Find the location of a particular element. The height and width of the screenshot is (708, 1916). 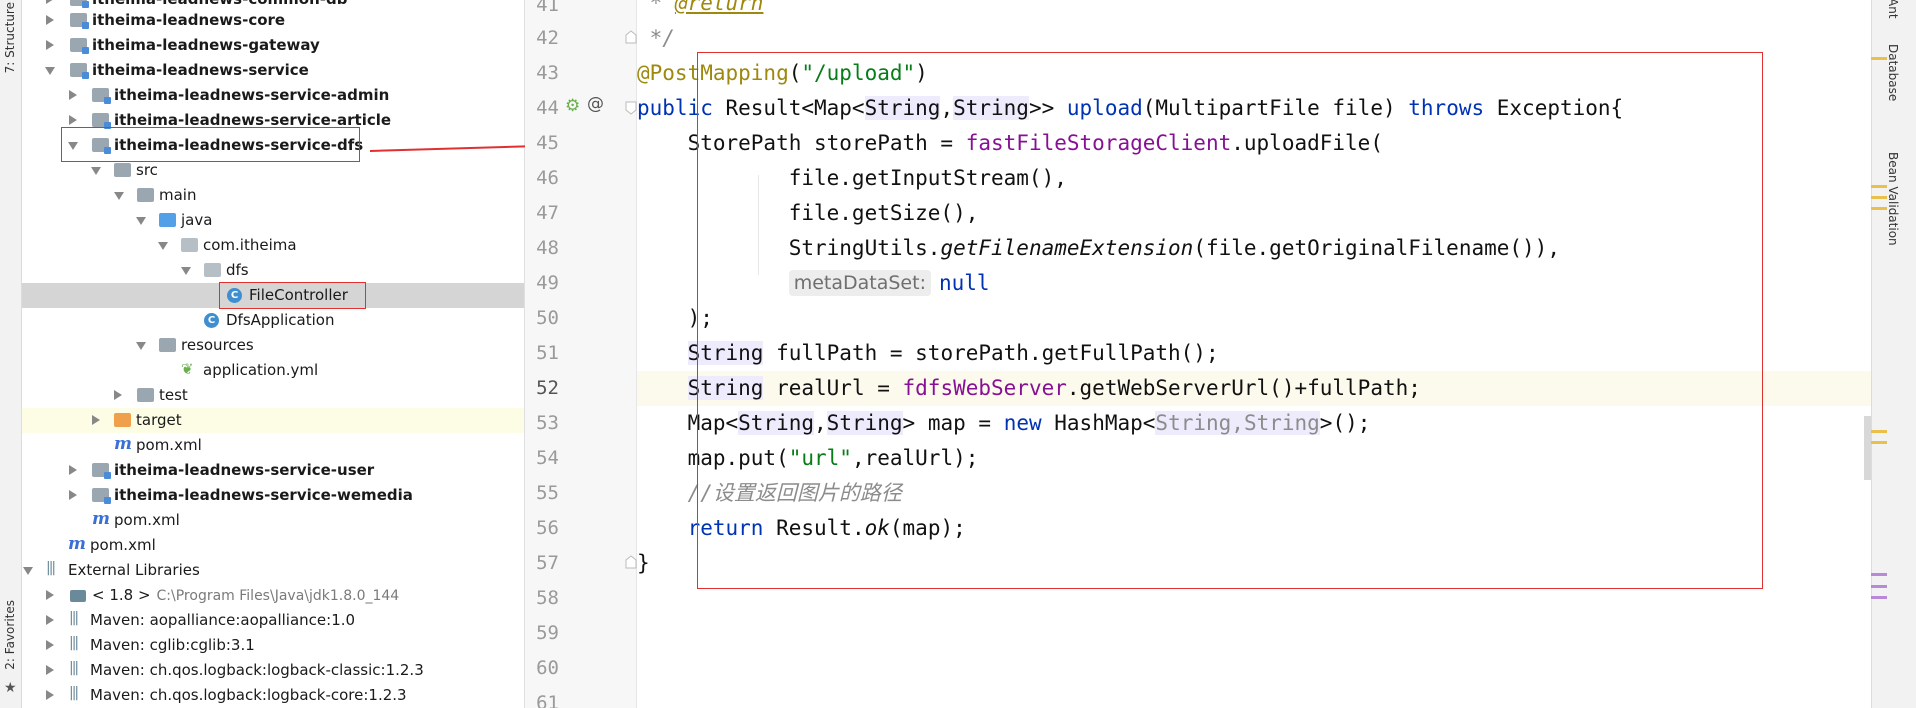

line-number: 51 is located at coordinates (547, 353).